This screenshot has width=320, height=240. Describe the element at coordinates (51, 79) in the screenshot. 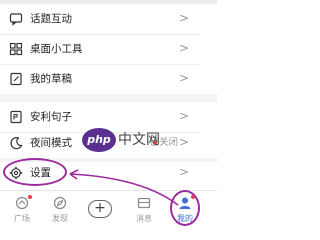

I see `menu-item-label: 我的草稿` at that location.